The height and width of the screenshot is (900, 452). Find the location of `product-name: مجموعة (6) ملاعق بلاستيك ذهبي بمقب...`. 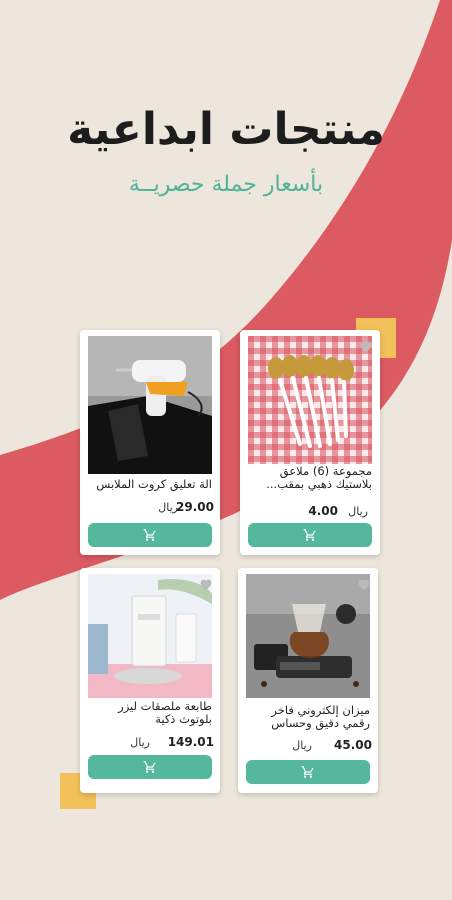

product-name: مجموعة (6) ملاعق بلاستيك ذهبي بمقب... is located at coordinates (309, 478).